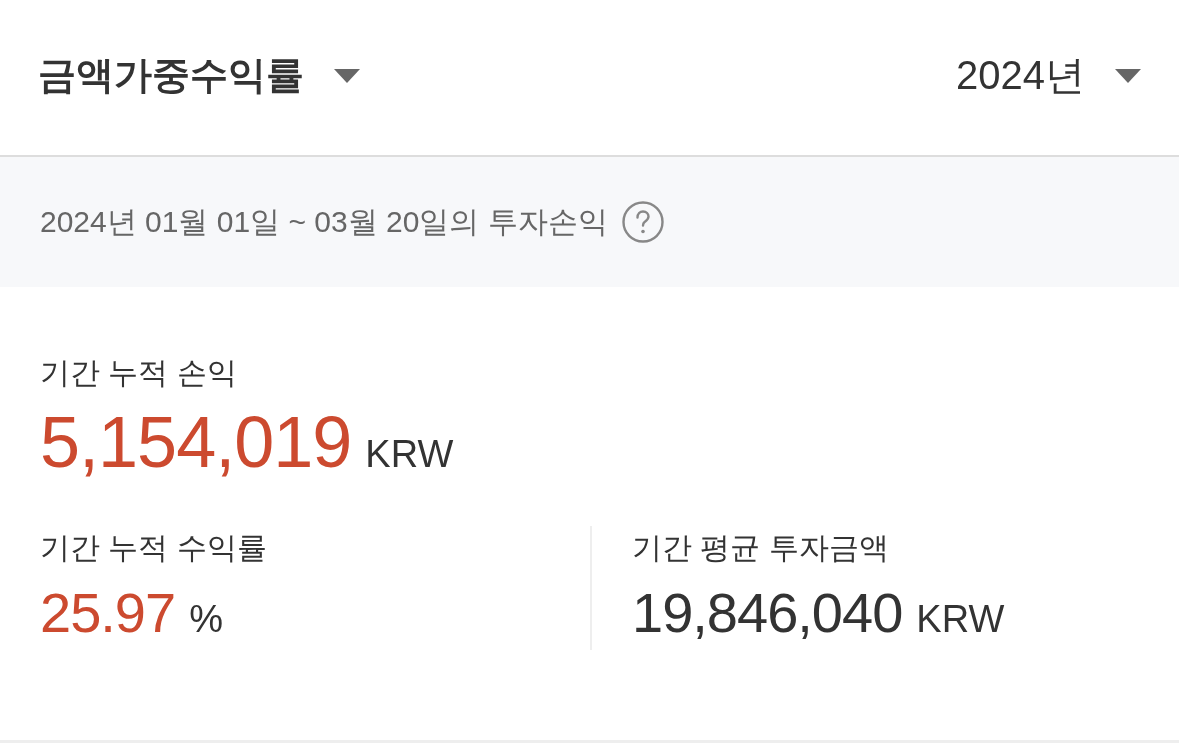 This screenshot has height=749, width=1179. What do you see at coordinates (108, 613) in the screenshot?
I see `metric-value: 25.97` at bounding box center [108, 613].